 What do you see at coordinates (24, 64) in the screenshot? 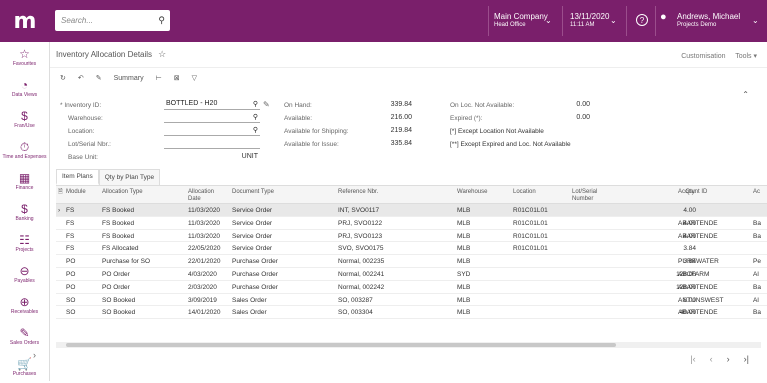
I see `sidebar-item-label: Favourites` at bounding box center [24, 64].